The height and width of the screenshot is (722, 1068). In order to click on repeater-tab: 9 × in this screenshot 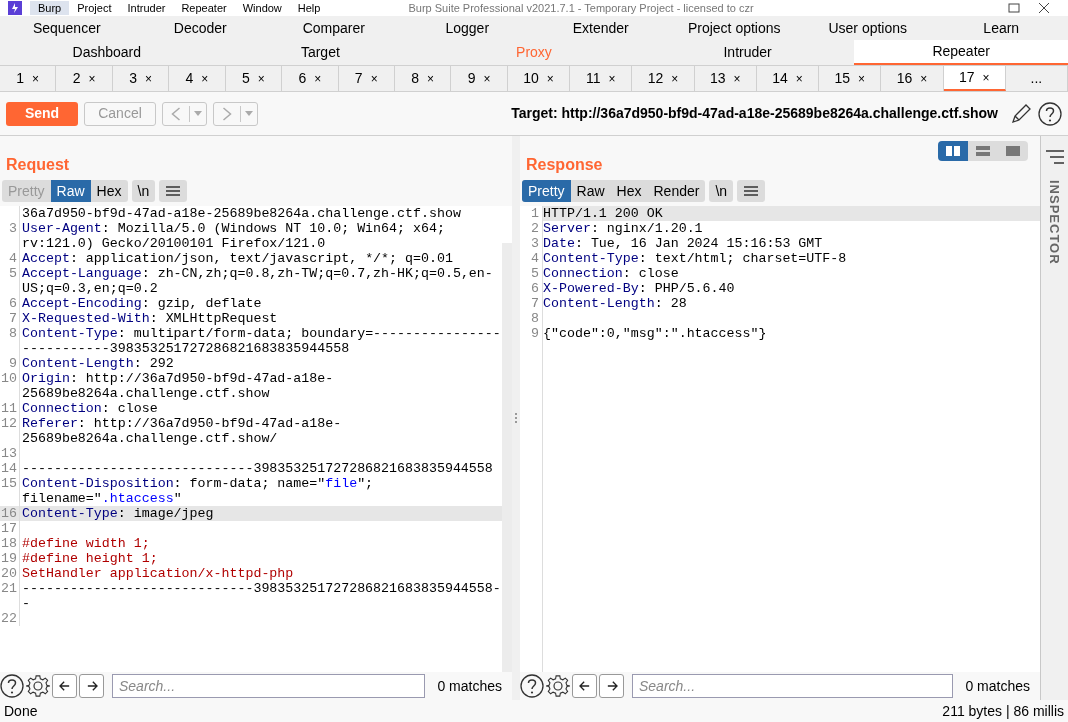, I will do `click(479, 78)`.